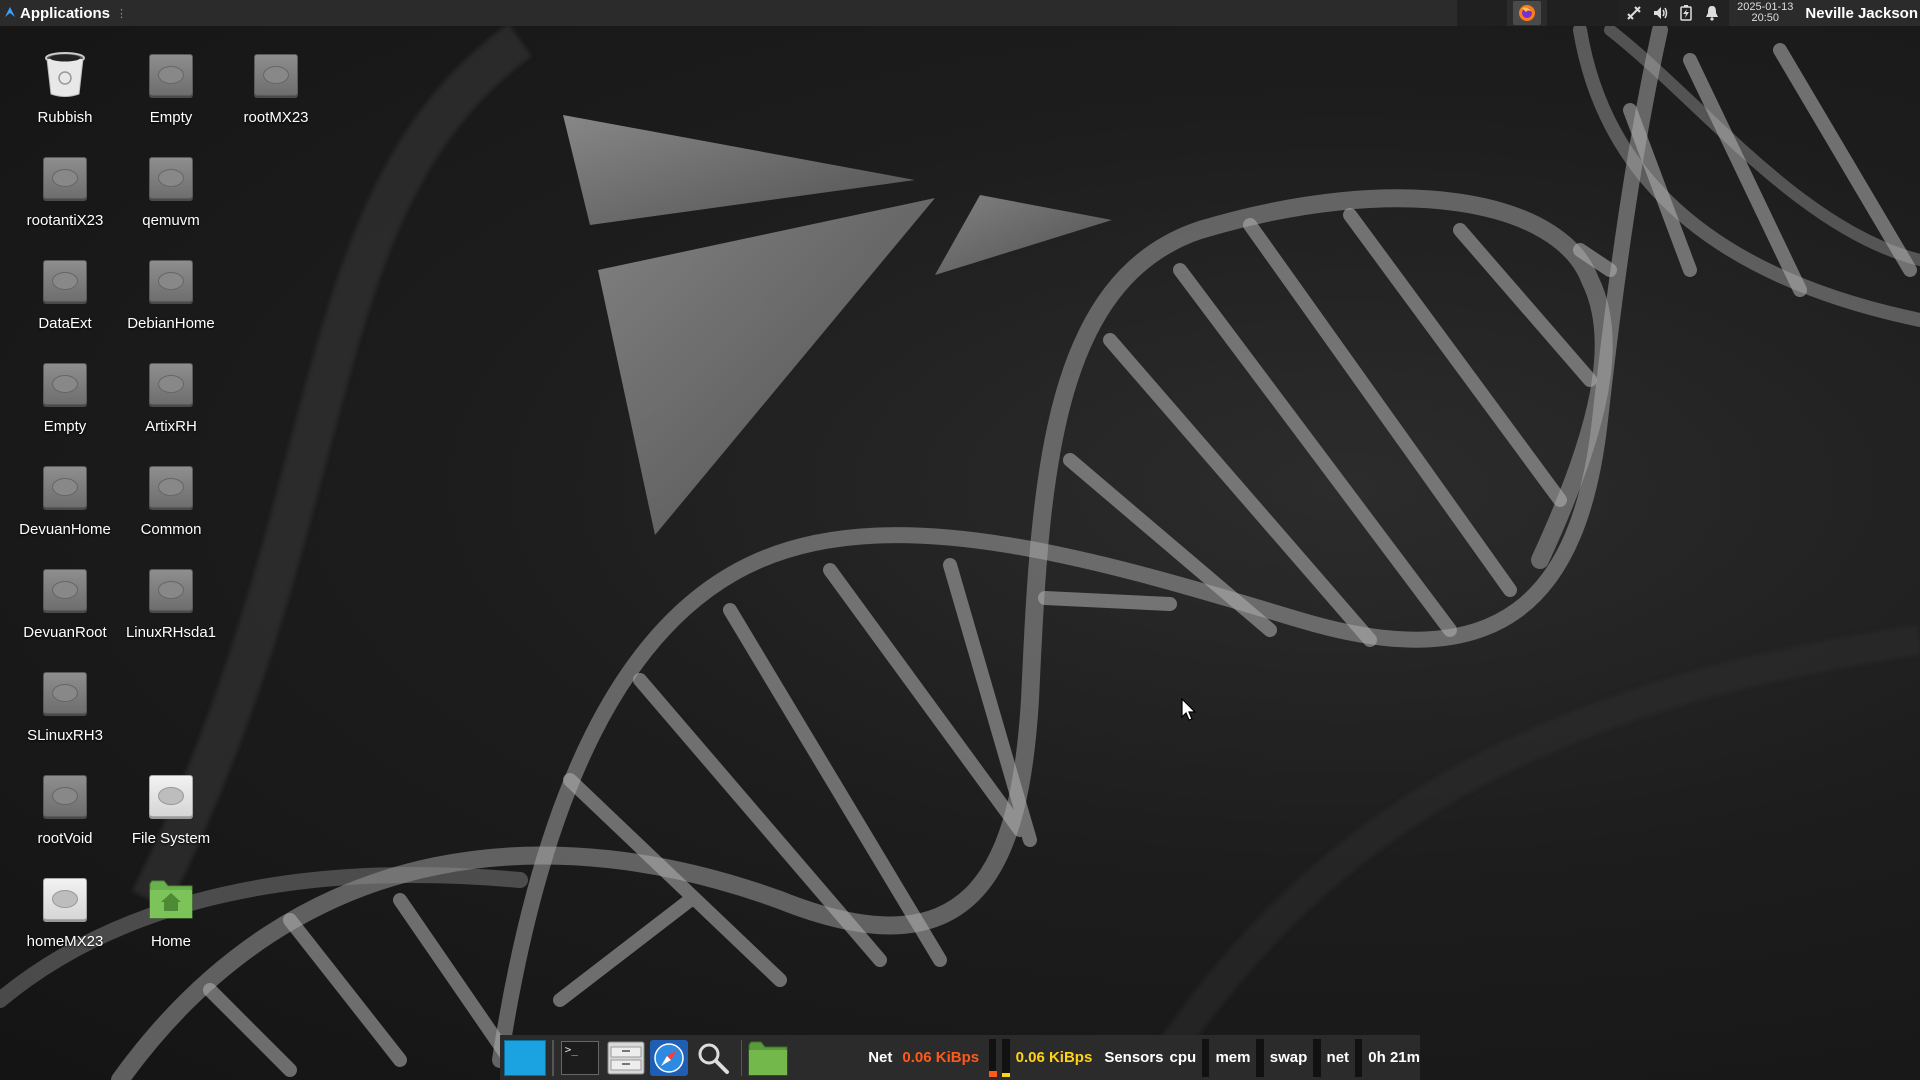 This screenshot has width=1920, height=1080. I want to click on desktop-icon-empty-2: Empty, so click(65, 395).